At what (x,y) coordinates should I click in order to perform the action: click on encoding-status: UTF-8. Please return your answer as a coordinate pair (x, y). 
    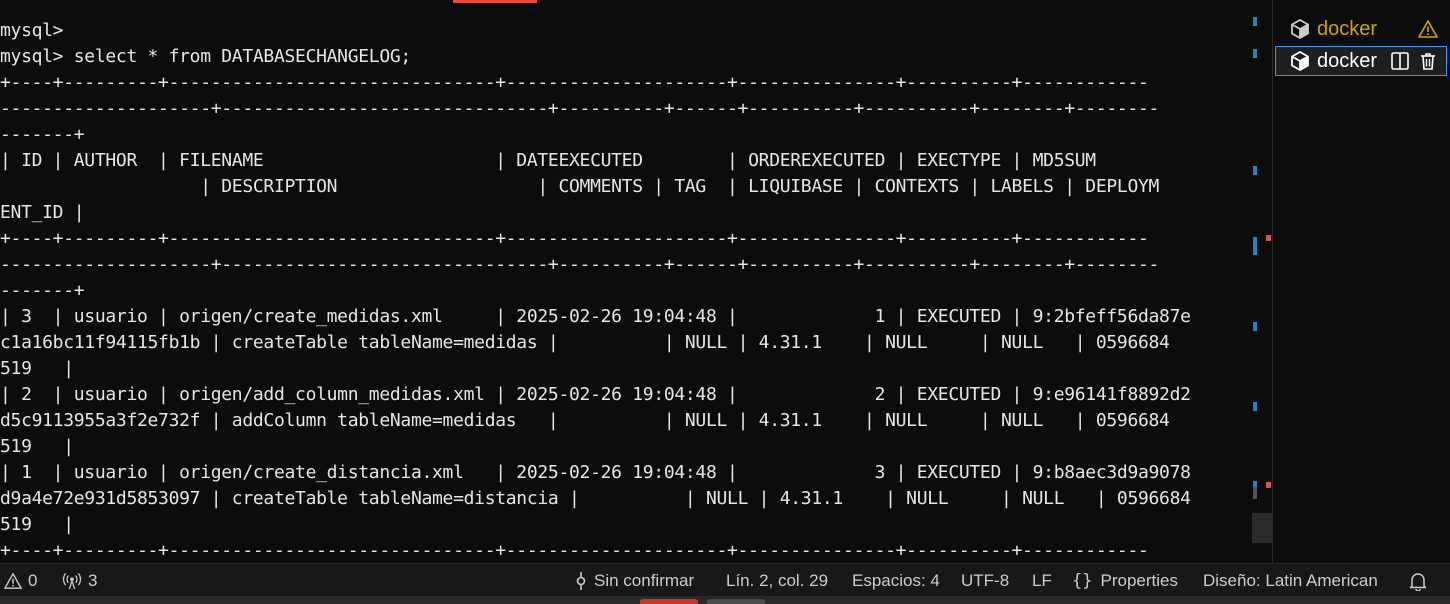
    Looking at the image, I should click on (985, 580).